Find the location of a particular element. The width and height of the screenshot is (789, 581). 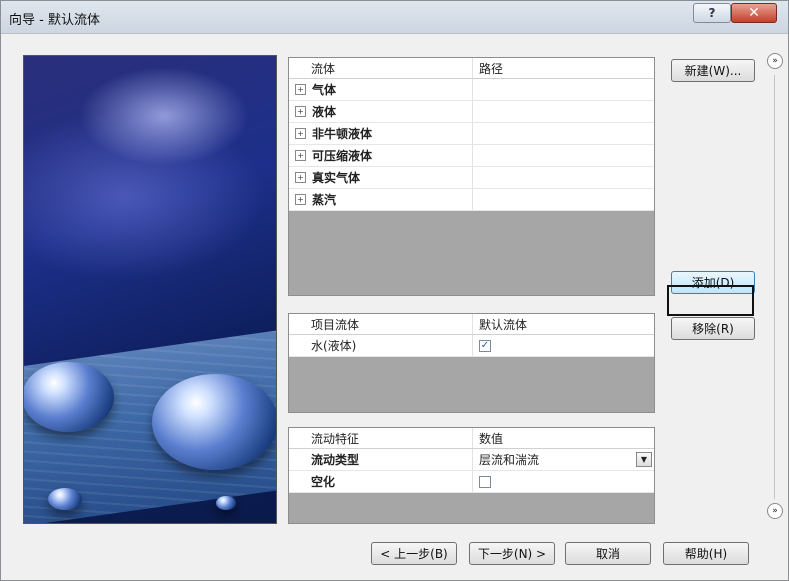

annotation-highlight-box is located at coordinates (710, 300).